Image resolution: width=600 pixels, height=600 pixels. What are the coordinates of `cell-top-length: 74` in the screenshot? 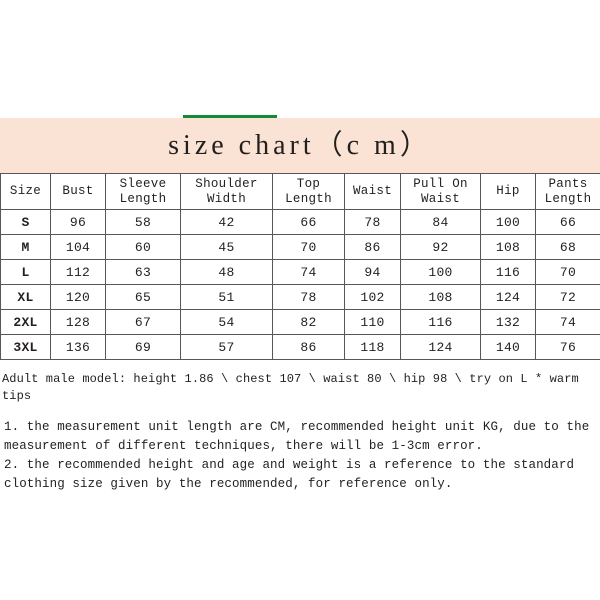 It's located at (308, 272).